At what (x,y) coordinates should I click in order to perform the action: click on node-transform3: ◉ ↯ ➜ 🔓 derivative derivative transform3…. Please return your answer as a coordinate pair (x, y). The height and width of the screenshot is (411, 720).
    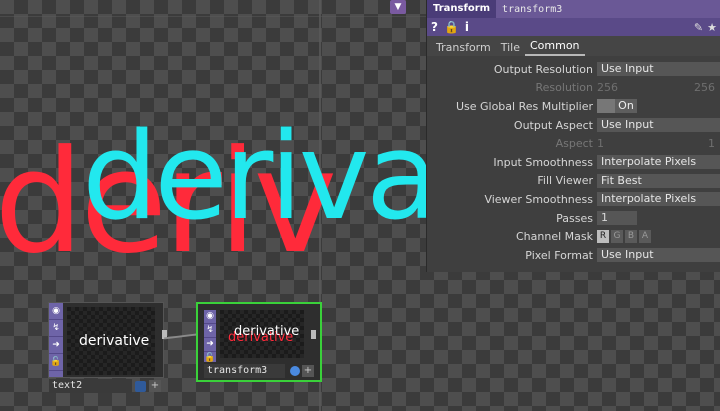
    Looking at the image, I should click on (259, 342).